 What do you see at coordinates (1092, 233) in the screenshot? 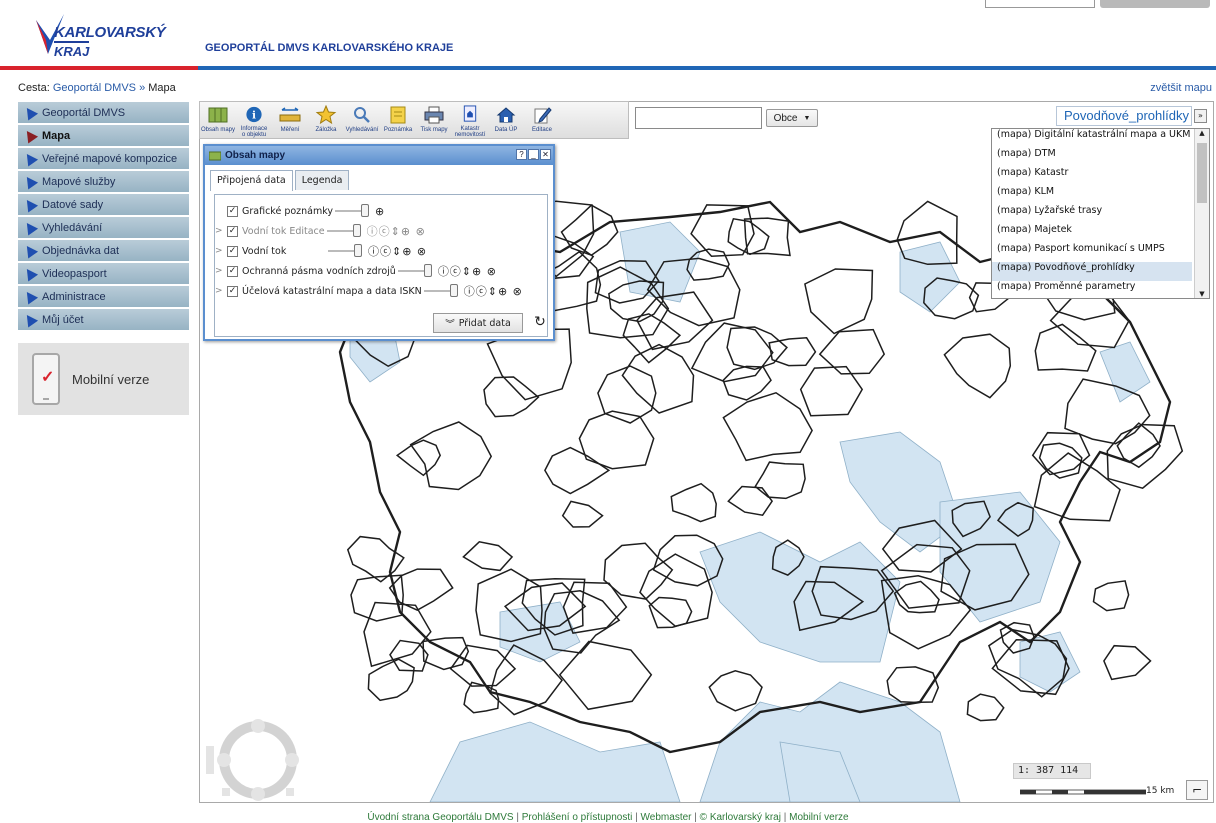
I see `composition-item: (mapa) Majetek` at bounding box center [1092, 233].